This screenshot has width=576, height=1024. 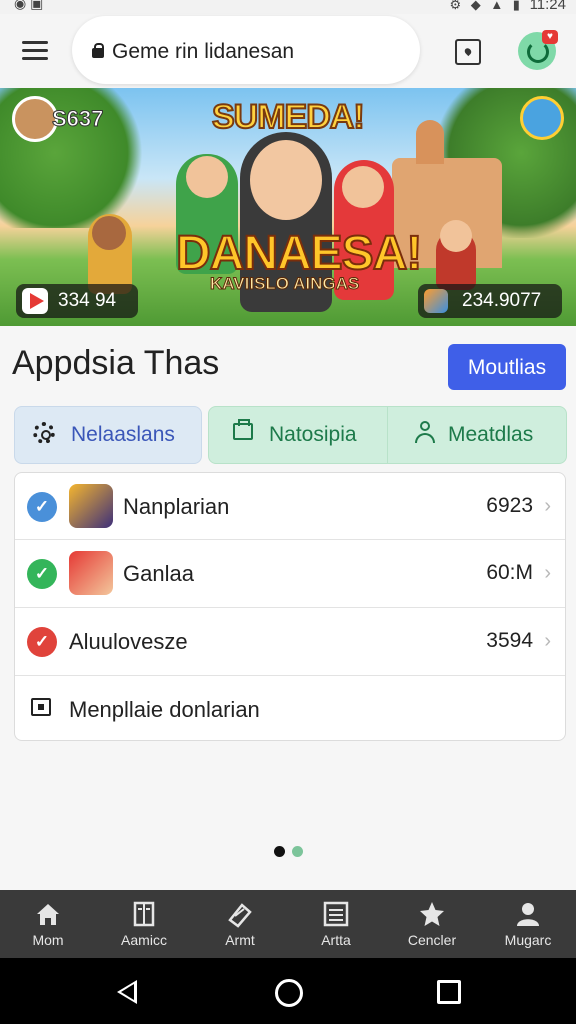 I want to click on page-indicator, so click(x=292, y=853).